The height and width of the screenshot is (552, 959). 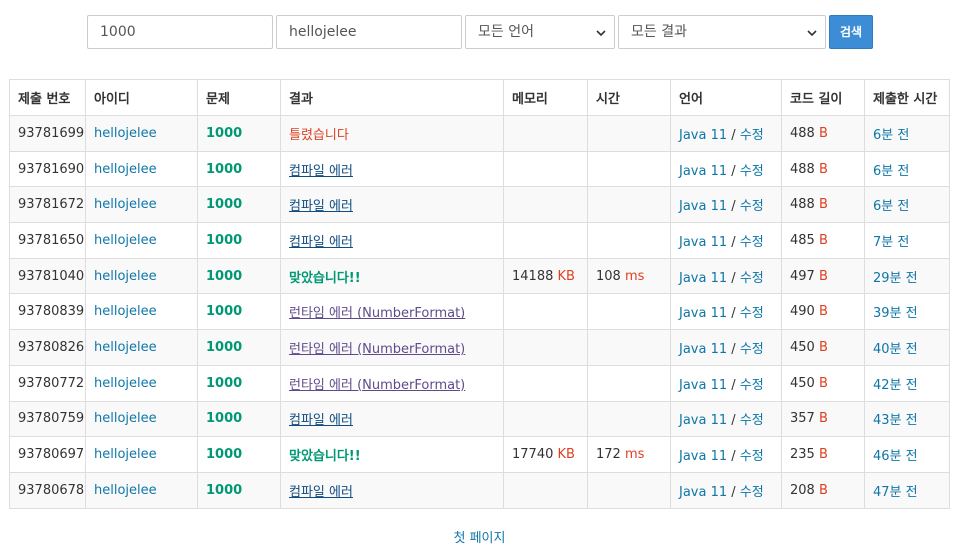 I want to click on language-select: 모든 언어, so click(x=540, y=32).